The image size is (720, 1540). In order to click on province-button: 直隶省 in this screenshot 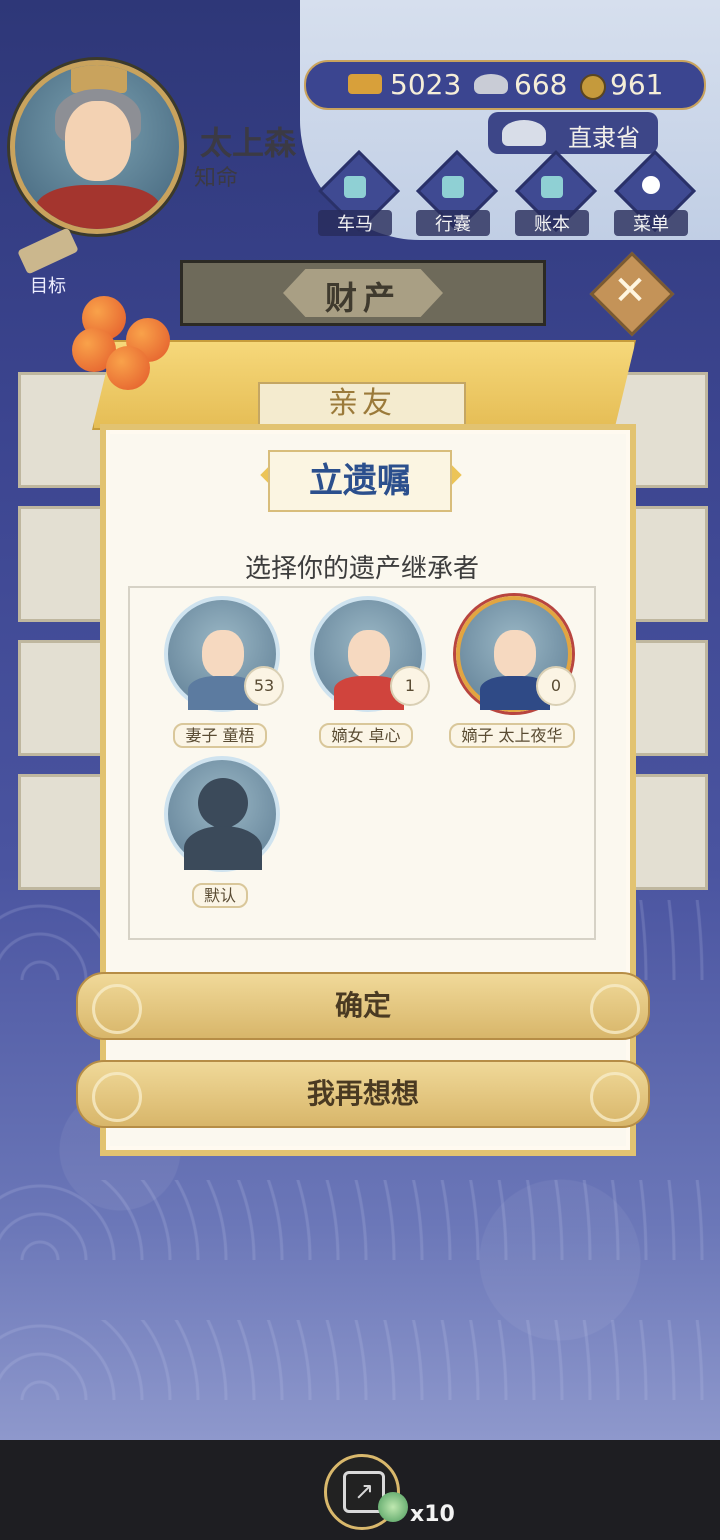, I will do `click(573, 133)`.